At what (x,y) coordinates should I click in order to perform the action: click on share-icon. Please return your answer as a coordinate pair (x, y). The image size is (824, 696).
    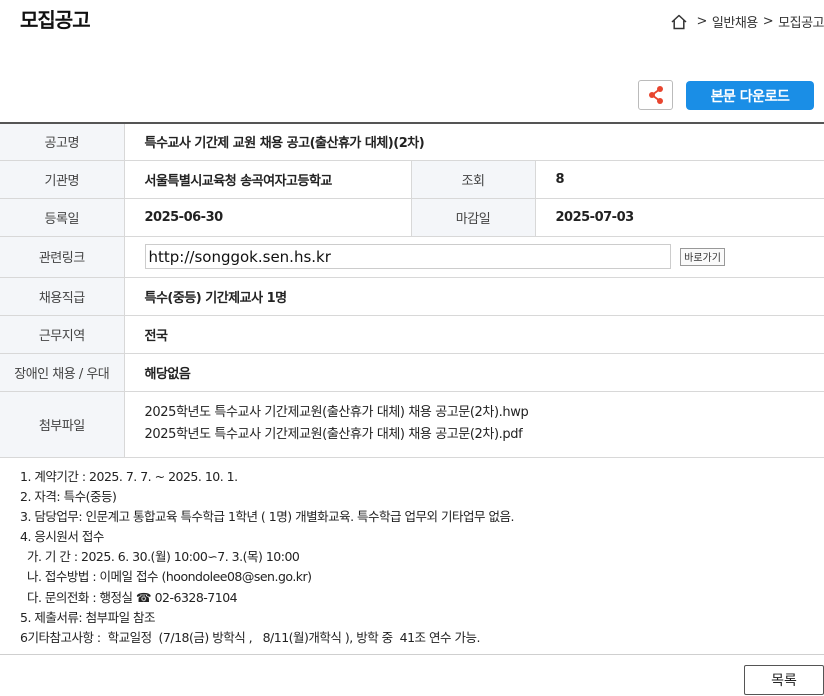
    Looking at the image, I should click on (655, 95).